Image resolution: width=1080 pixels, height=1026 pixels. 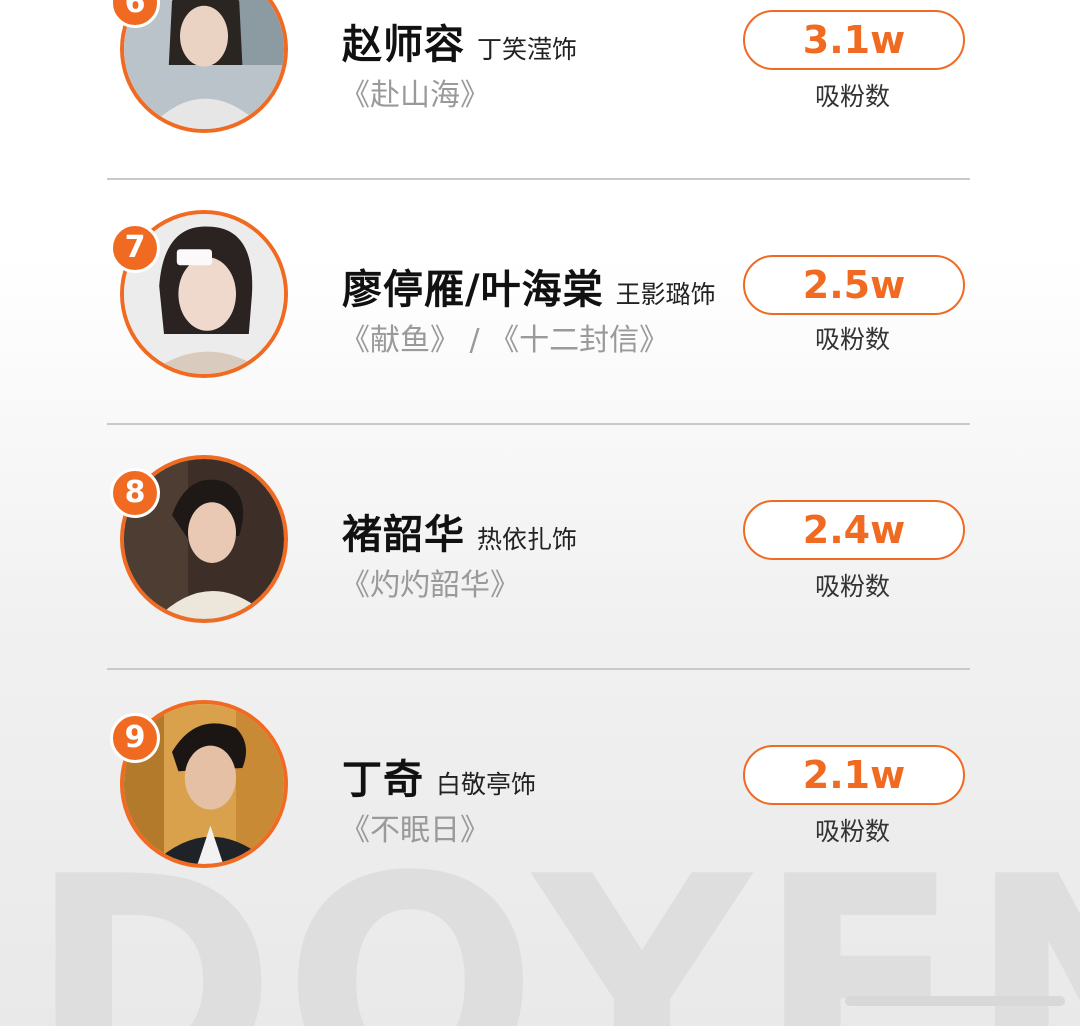 I want to click on name-line: 褚韶华 热依扎饰, so click(x=459, y=531).